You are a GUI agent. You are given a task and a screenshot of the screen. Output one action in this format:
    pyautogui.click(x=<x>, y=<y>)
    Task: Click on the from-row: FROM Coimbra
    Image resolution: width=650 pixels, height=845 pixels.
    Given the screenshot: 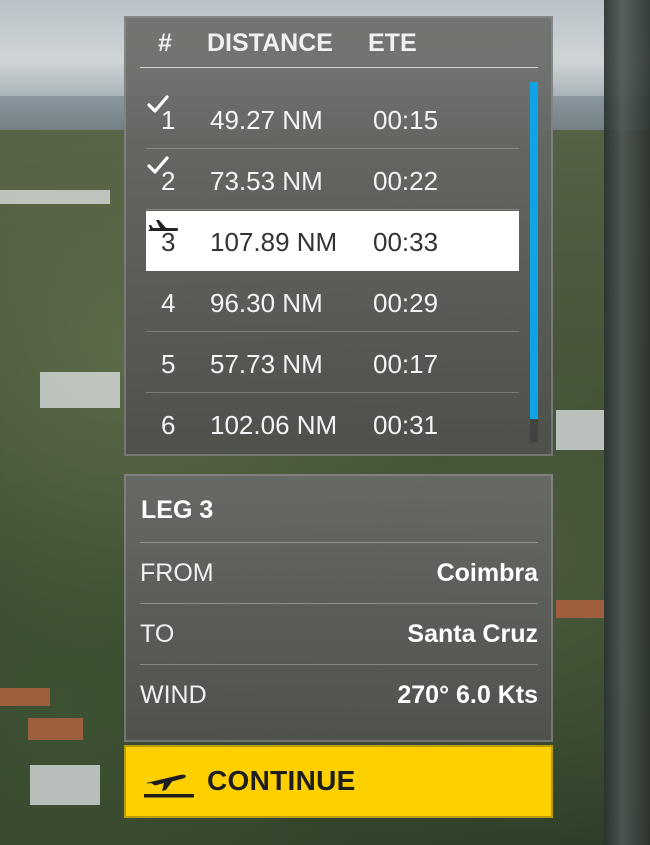 What is the action you would take?
    pyautogui.click(x=339, y=572)
    